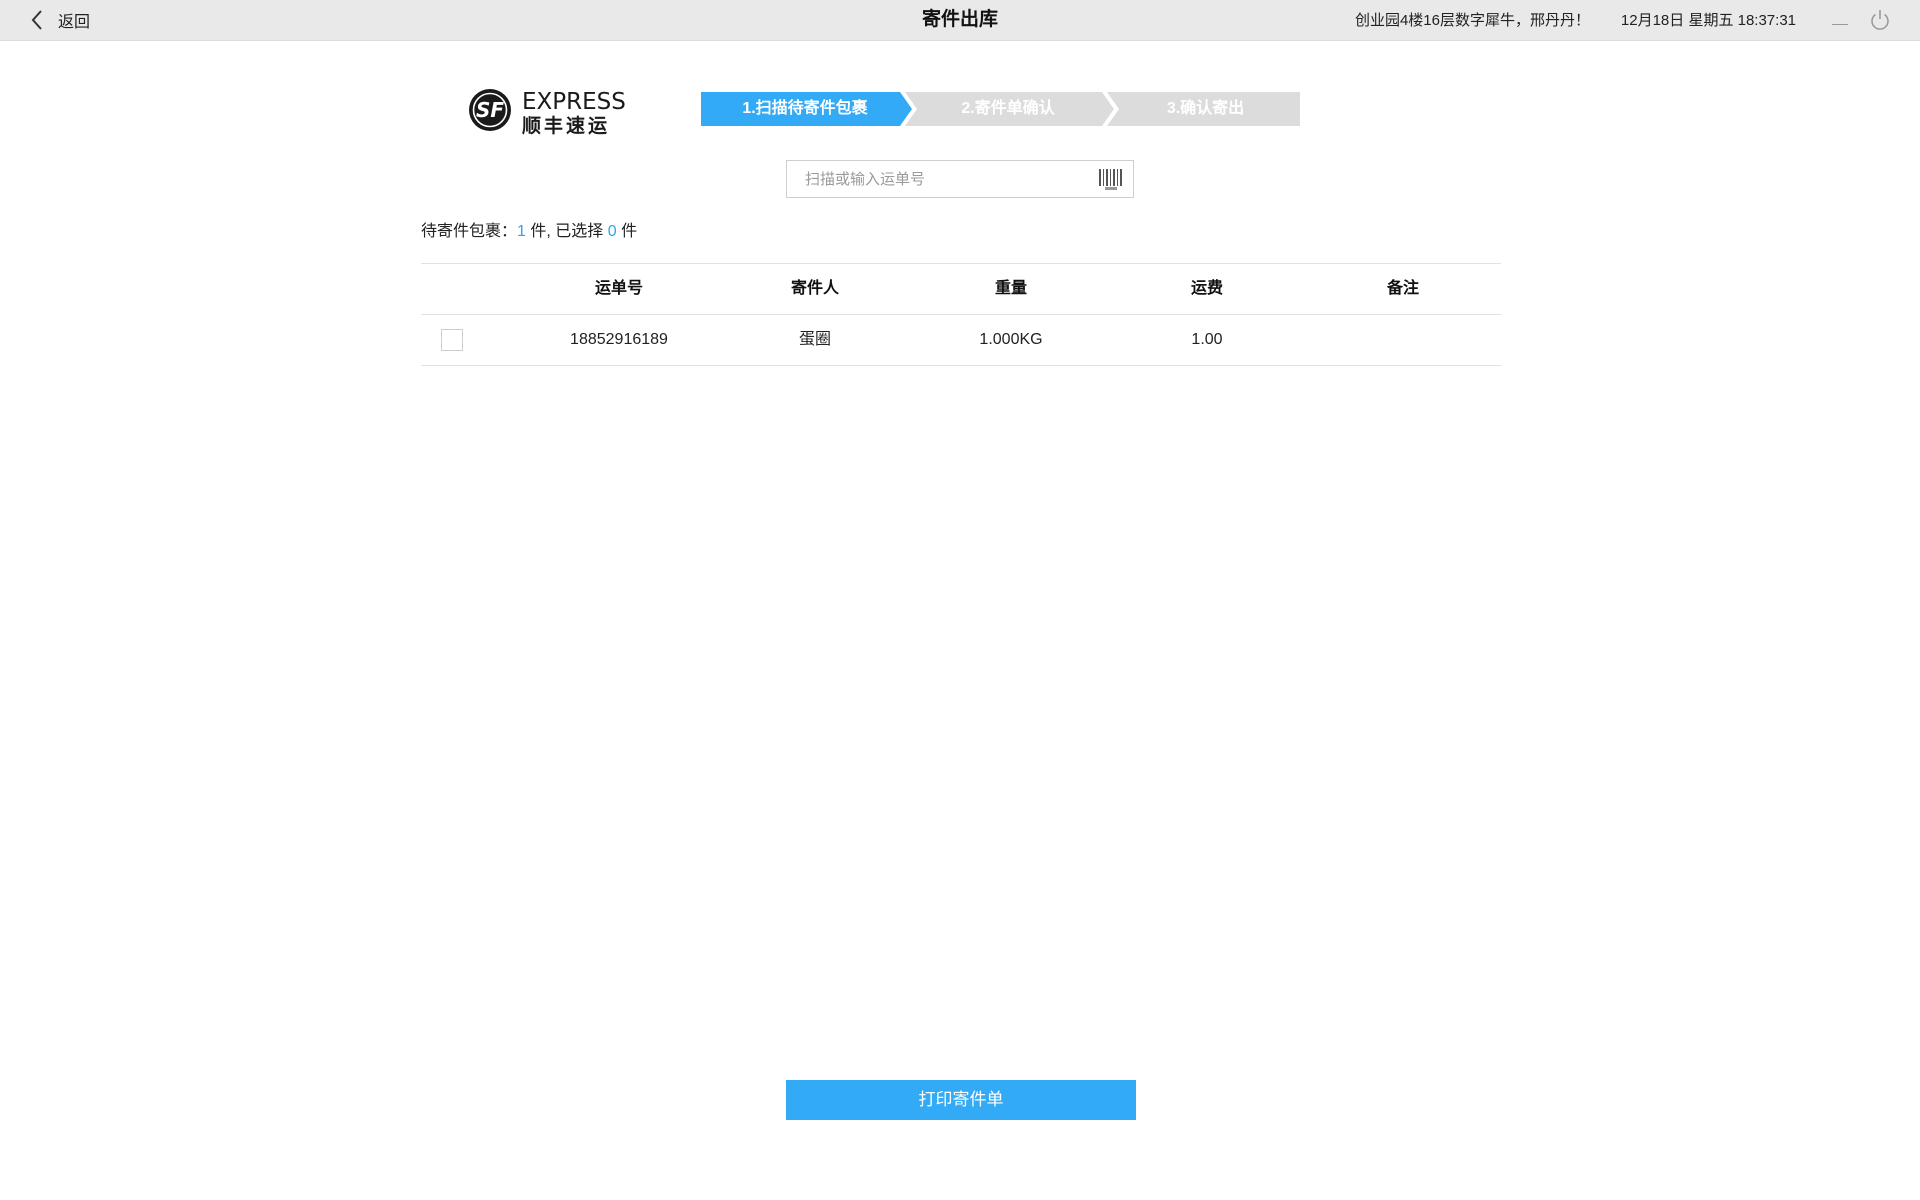 Image resolution: width=1920 pixels, height=1200 pixels. Describe the element at coordinates (452, 340) in the screenshot. I see `row-checkbox` at that location.